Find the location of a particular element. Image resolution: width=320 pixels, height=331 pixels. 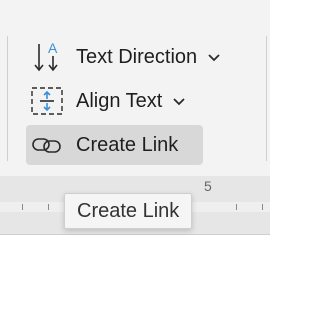

align-text-button: Align Text is located at coordinates (106, 101).